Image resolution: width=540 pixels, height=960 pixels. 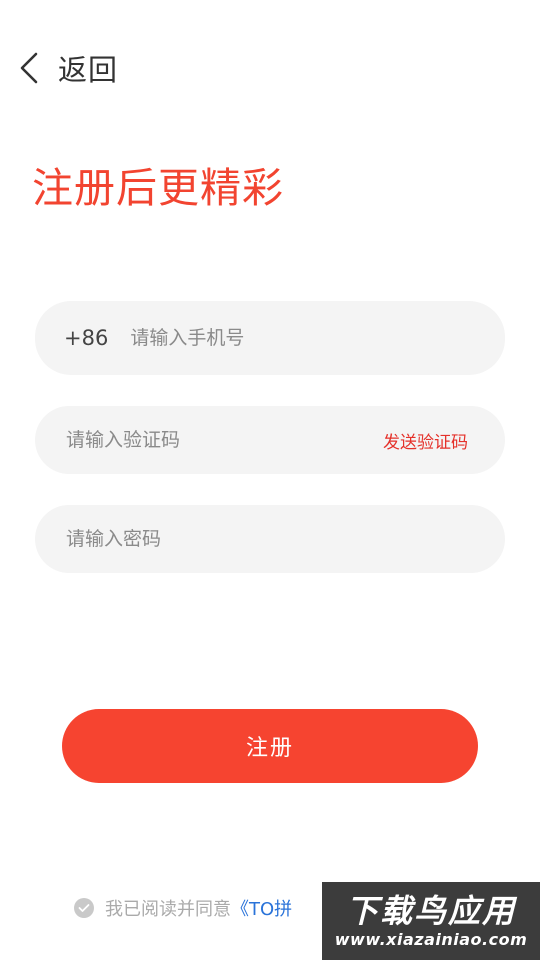 I want to click on send-code-button: 发送验证码, so click(x=425, y=440).